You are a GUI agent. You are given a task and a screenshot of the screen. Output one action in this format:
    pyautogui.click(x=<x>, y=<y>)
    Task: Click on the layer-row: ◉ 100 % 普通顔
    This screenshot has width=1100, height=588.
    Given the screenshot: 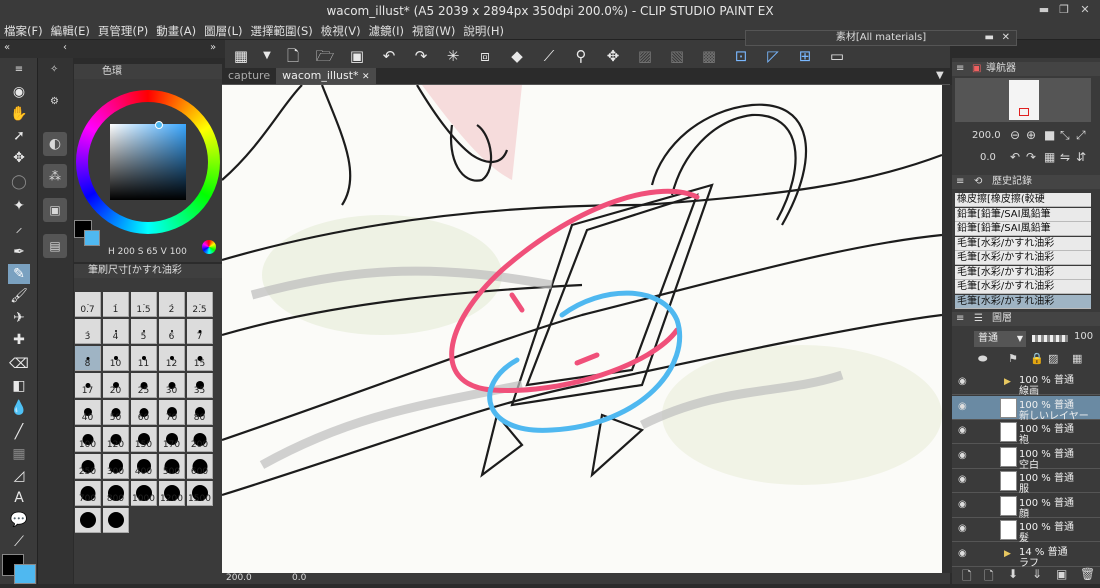 What is the action you would take?
    pyautogui.click(x=1026, y=506)
    